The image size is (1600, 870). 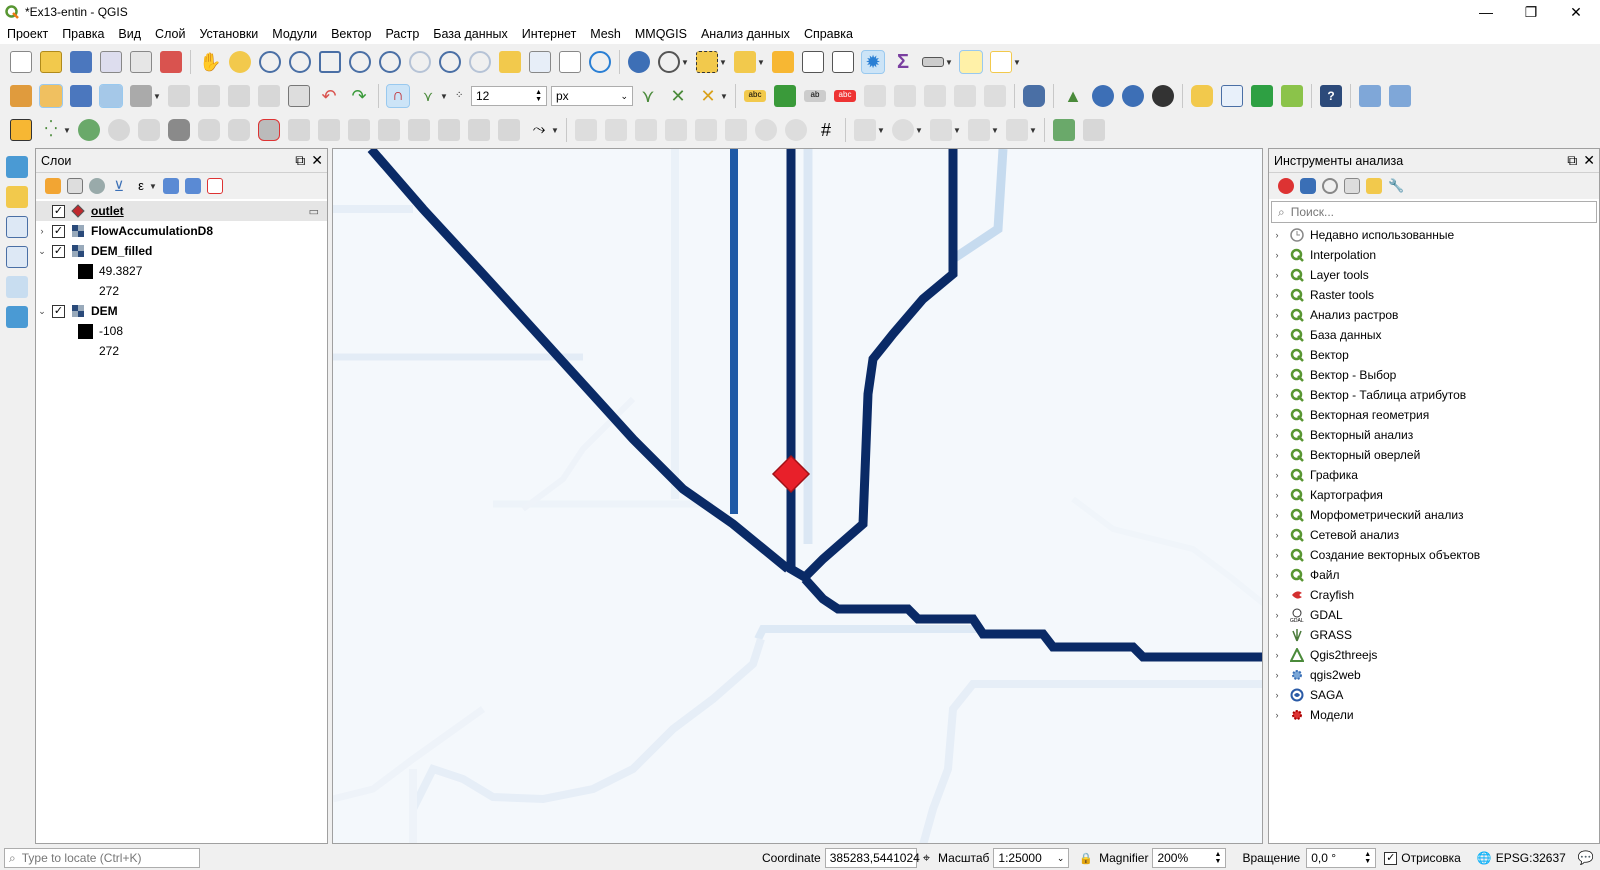 What do you see at coordinates (1434, 415) in the screenshot?
I see `toolbox-group: › Векторная геометрия` at bounding box center [1434, 415].